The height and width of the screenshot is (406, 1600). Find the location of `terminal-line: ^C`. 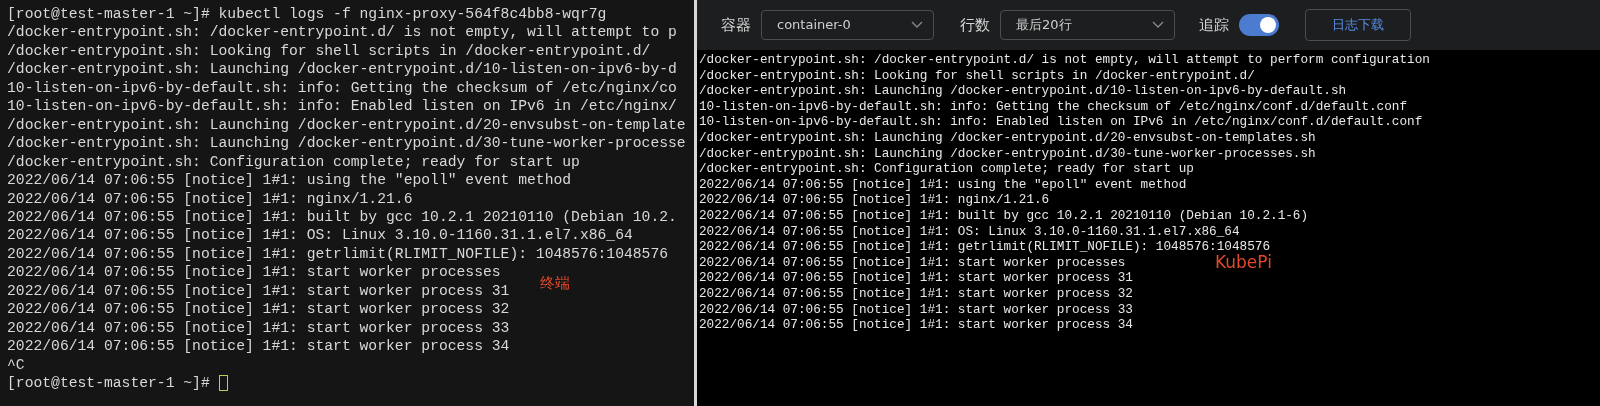

terminal-line: ^C is located at coordinates (16, 365).